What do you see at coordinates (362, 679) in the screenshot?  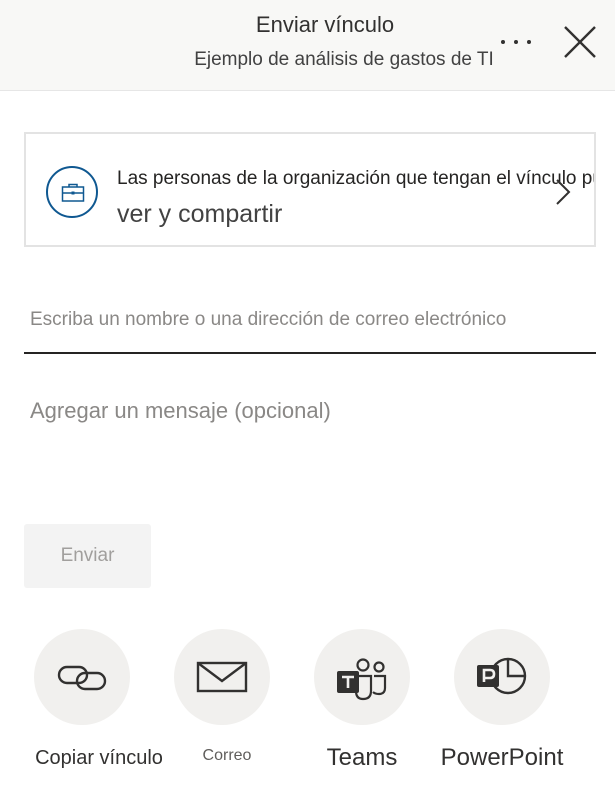 I see `teams-icon` at bounding box center [362, 679].